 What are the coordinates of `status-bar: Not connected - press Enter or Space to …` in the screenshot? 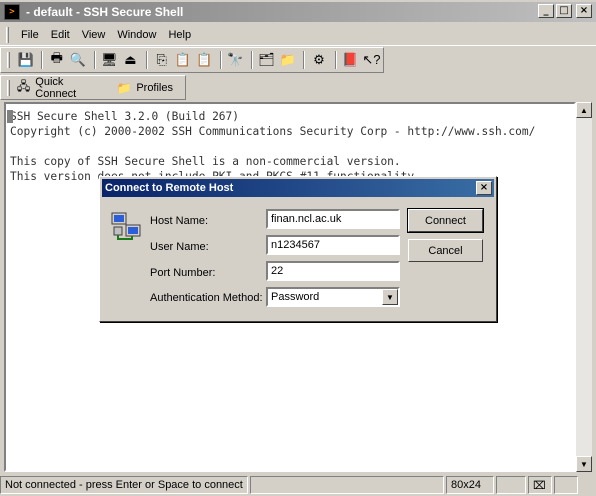 It's located at (298, 485).